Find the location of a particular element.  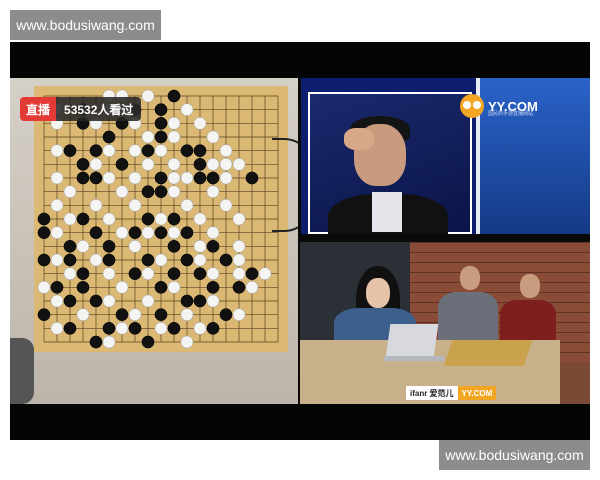

commentator-3-head is located at coordinates (530, 286).